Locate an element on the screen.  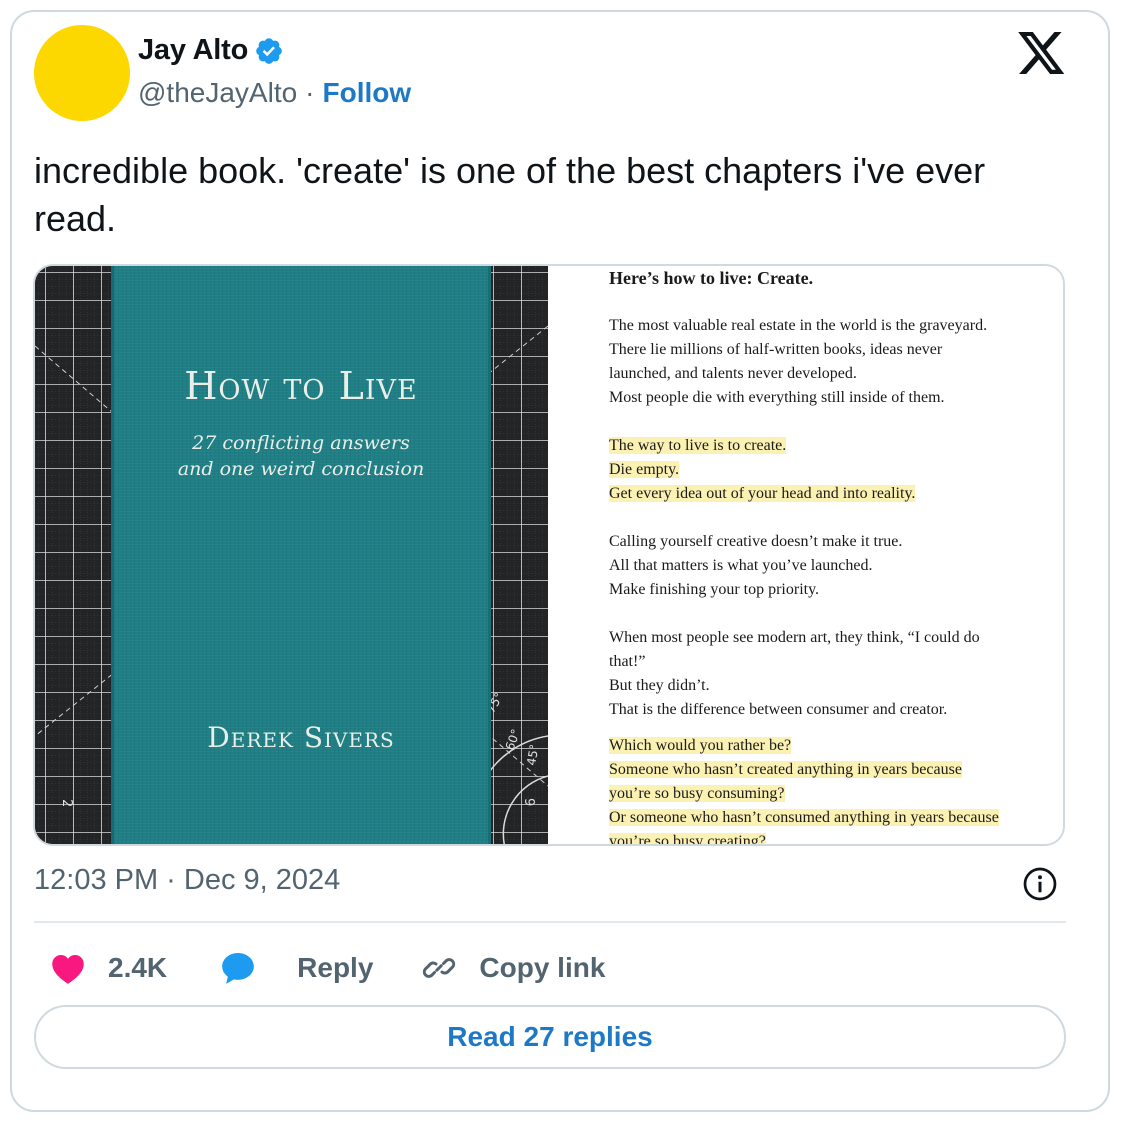
verified-badge-icon is located at coordinates (269, 50).